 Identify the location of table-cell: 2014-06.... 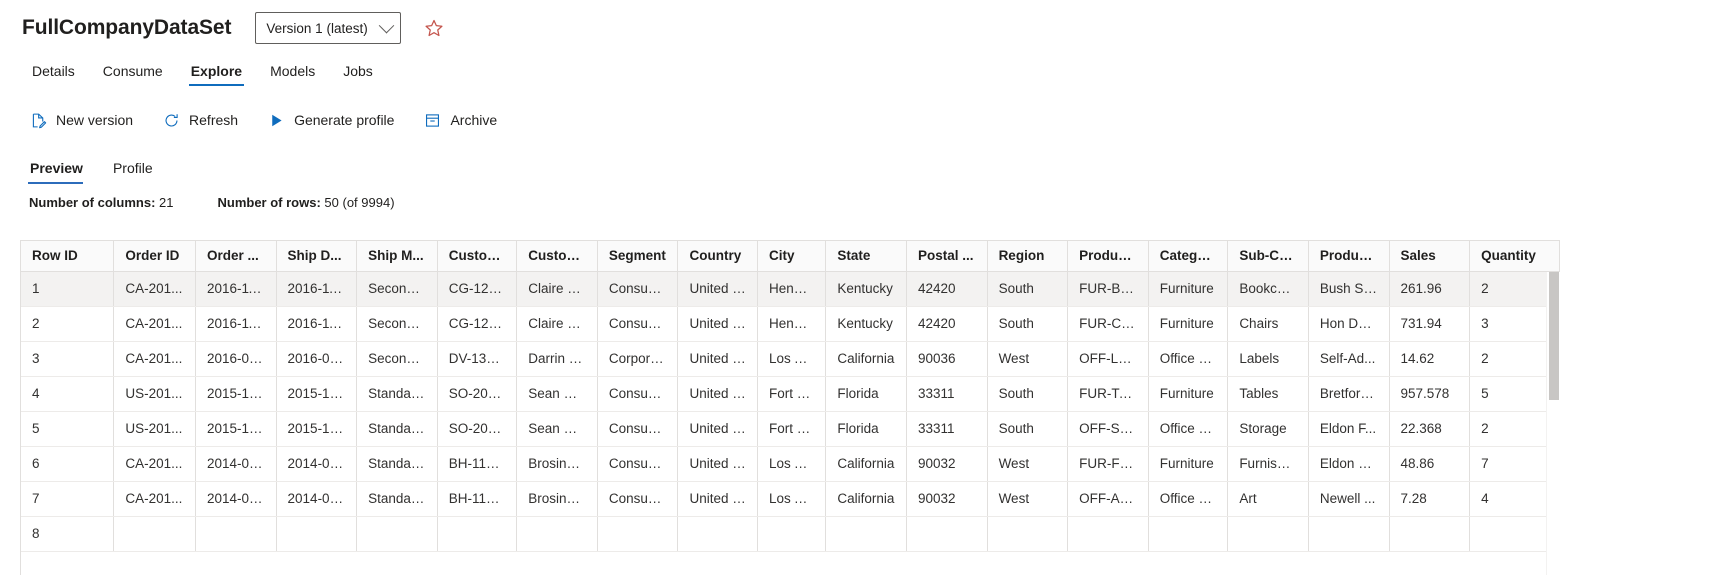
(236, 499).